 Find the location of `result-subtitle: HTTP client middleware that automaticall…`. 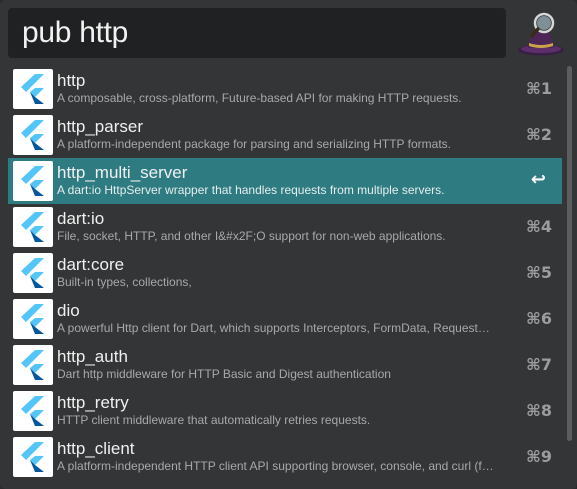

result-subtitle: HTTP client middleware that automaticall… is located at coordinates (214, 420).